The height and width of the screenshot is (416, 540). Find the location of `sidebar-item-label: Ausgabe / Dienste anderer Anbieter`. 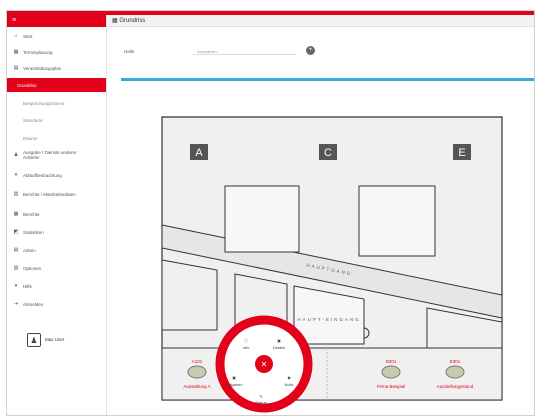

sidebar-item-label: Ausgabe / Dienste anderer Anbieter is located at coordinates (50, 155).